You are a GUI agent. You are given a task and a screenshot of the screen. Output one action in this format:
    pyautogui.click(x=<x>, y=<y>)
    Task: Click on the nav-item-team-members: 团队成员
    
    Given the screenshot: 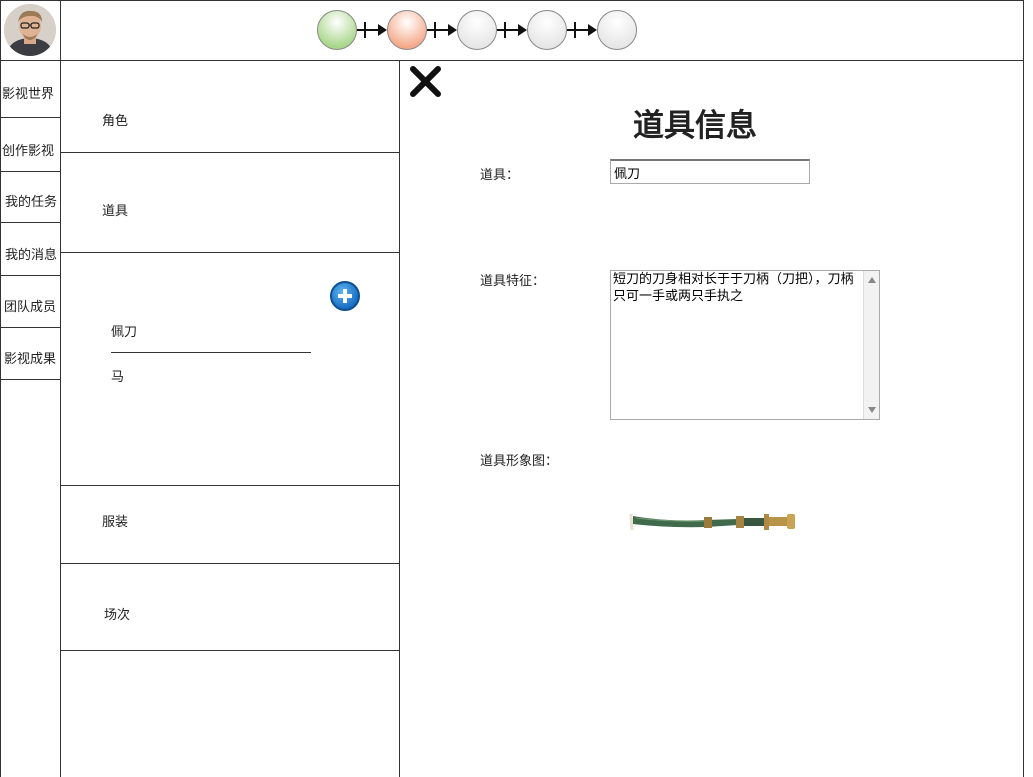 What is the action you would take?
    pyautogui.click(x=30, y=302)
    